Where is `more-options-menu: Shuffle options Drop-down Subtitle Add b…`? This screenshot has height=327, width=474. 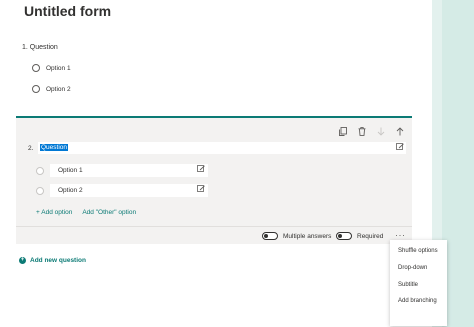 more-options-menu: Shuffle options Drop-down Subtitle Add b… is located at coordinates (418, 283).